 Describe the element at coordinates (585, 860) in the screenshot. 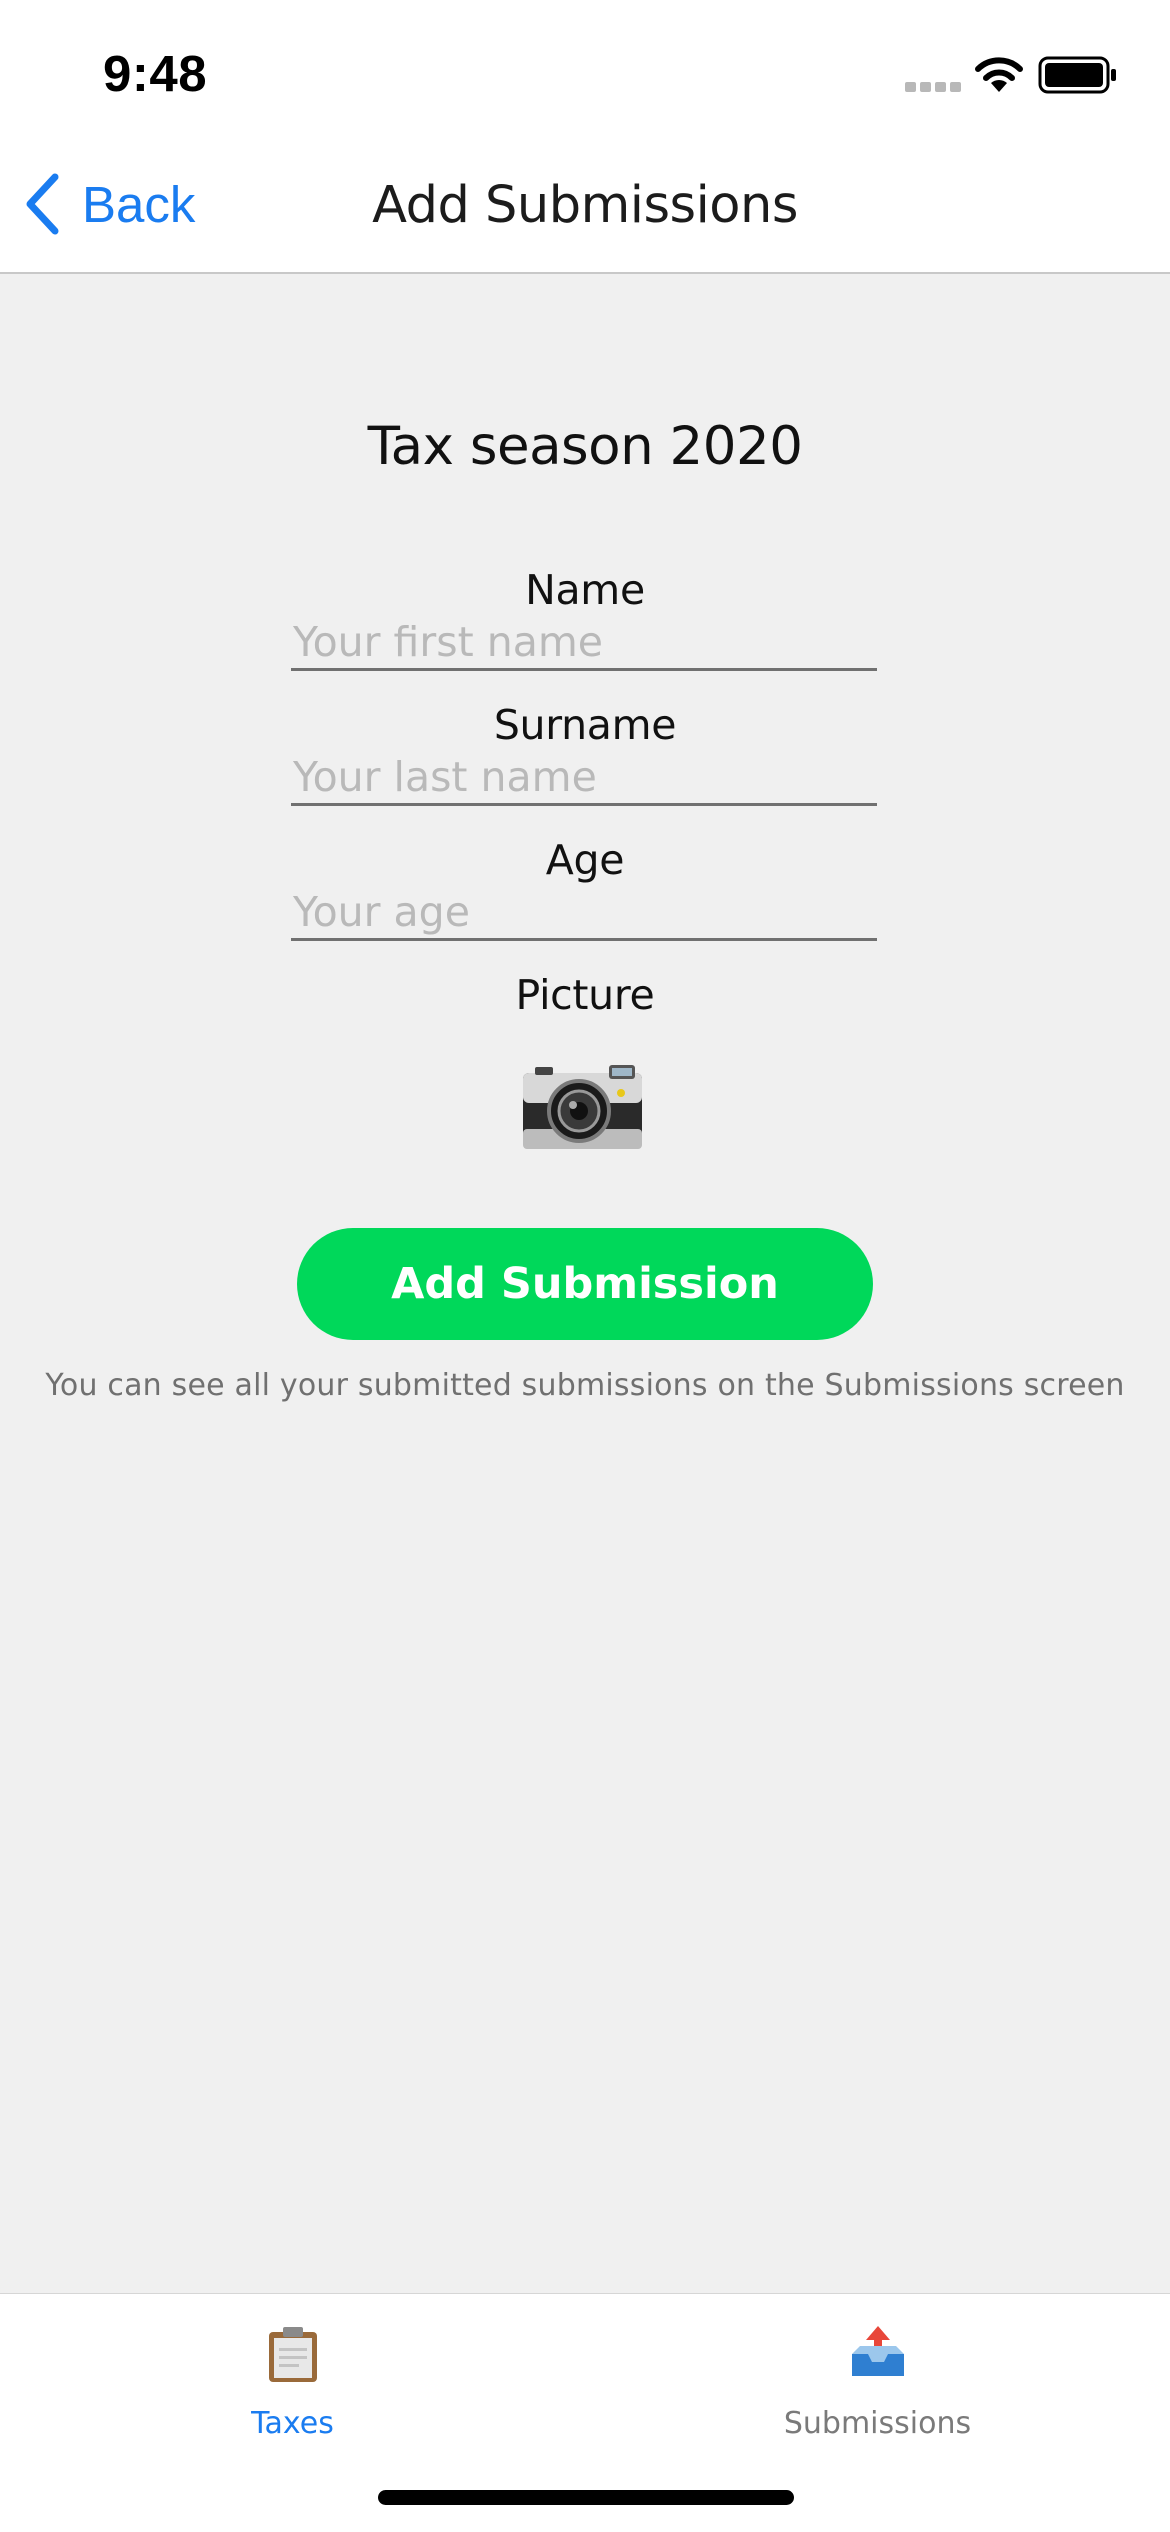

I see `age-label: Age` at that location.